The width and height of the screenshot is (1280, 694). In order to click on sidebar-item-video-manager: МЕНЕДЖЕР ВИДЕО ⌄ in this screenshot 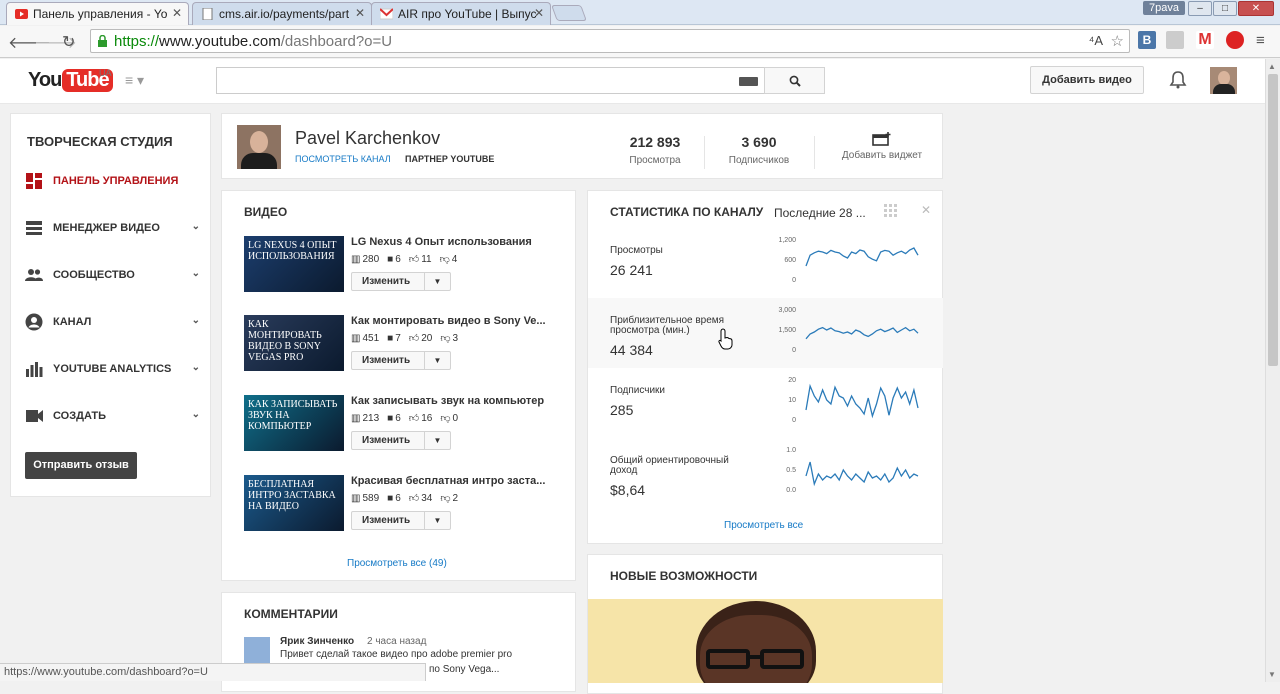, I will do `click(112, 228)`.